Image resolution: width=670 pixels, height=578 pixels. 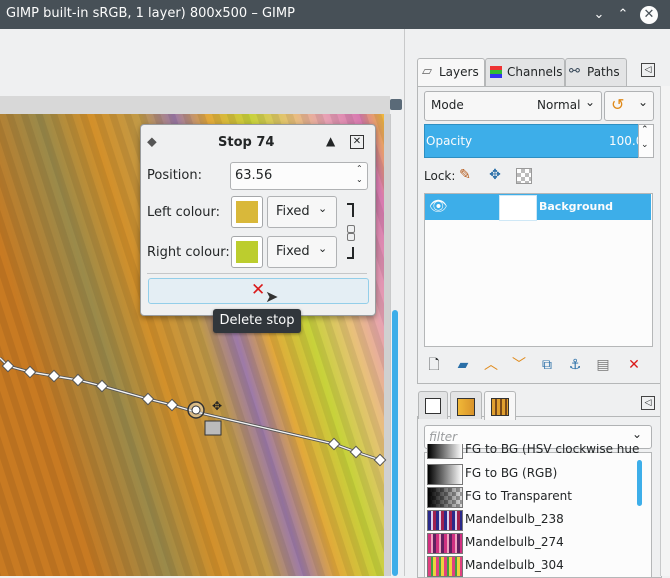 I want to click on opacity-label: Opacity, so click(x=449, y=141).